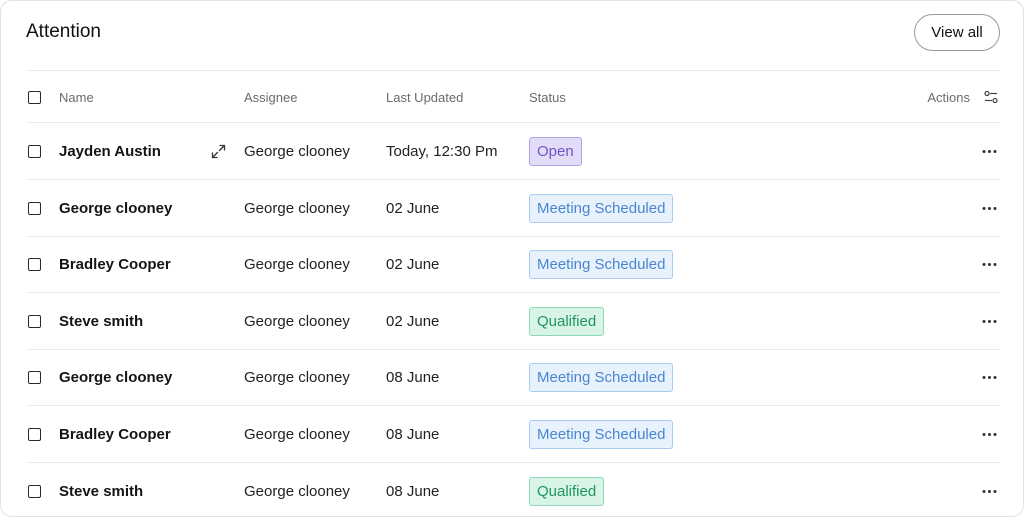 This screenshot has width=1024, height=520. I want to click on filter-settings-icon, so click(991, 97).